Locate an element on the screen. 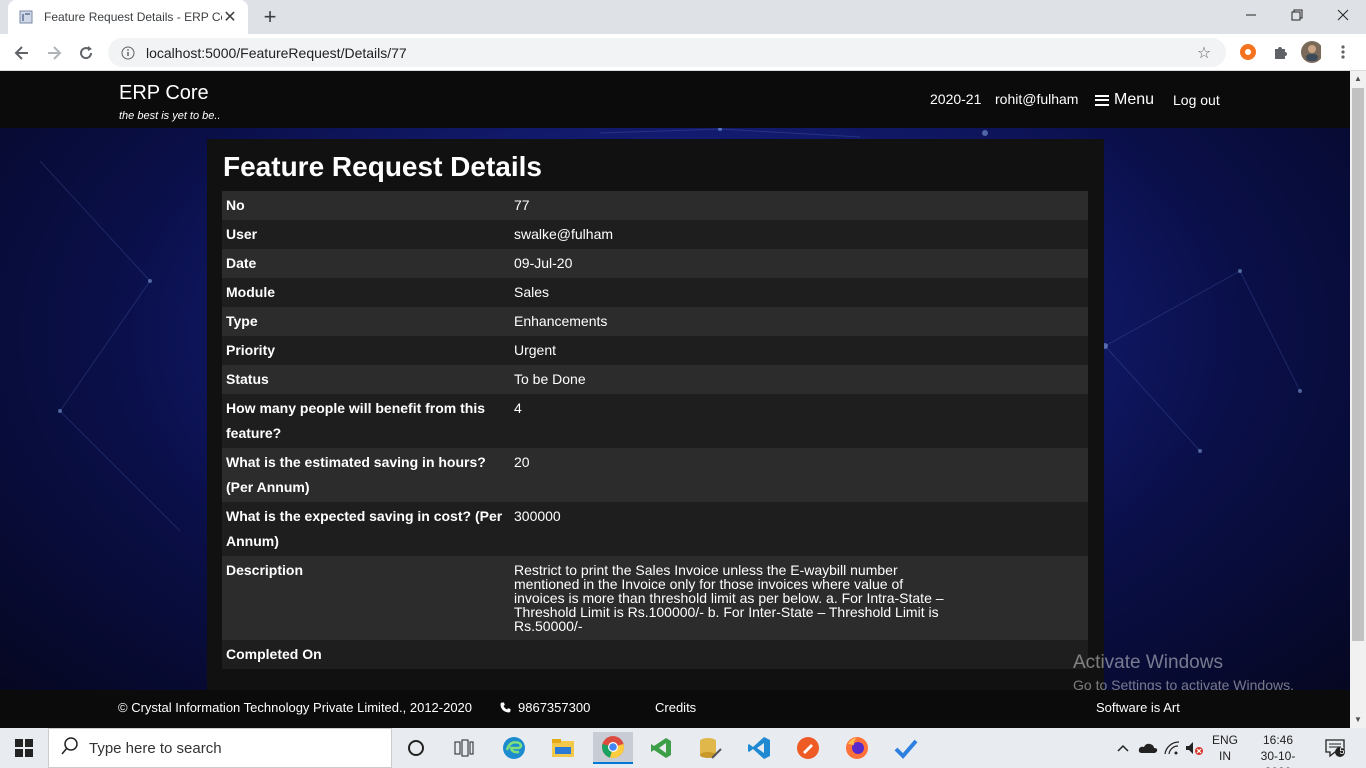  page-favicon-icon is located at coordinates (26, 17).